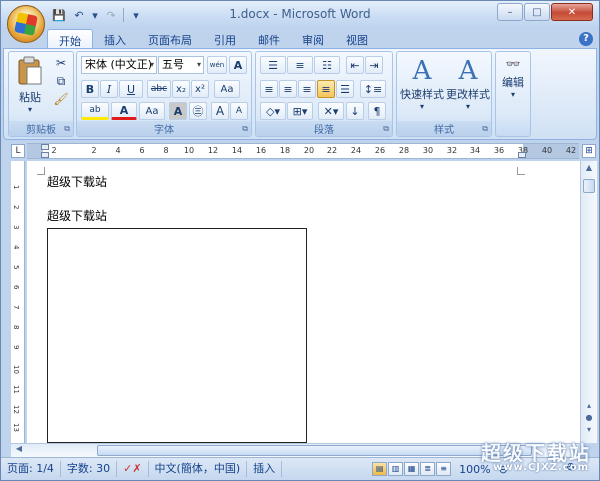 The image size is (600, 481). Describe the element at coordinates (16, 389) in the screenshot. I see `ruler-label: 11` at that location.